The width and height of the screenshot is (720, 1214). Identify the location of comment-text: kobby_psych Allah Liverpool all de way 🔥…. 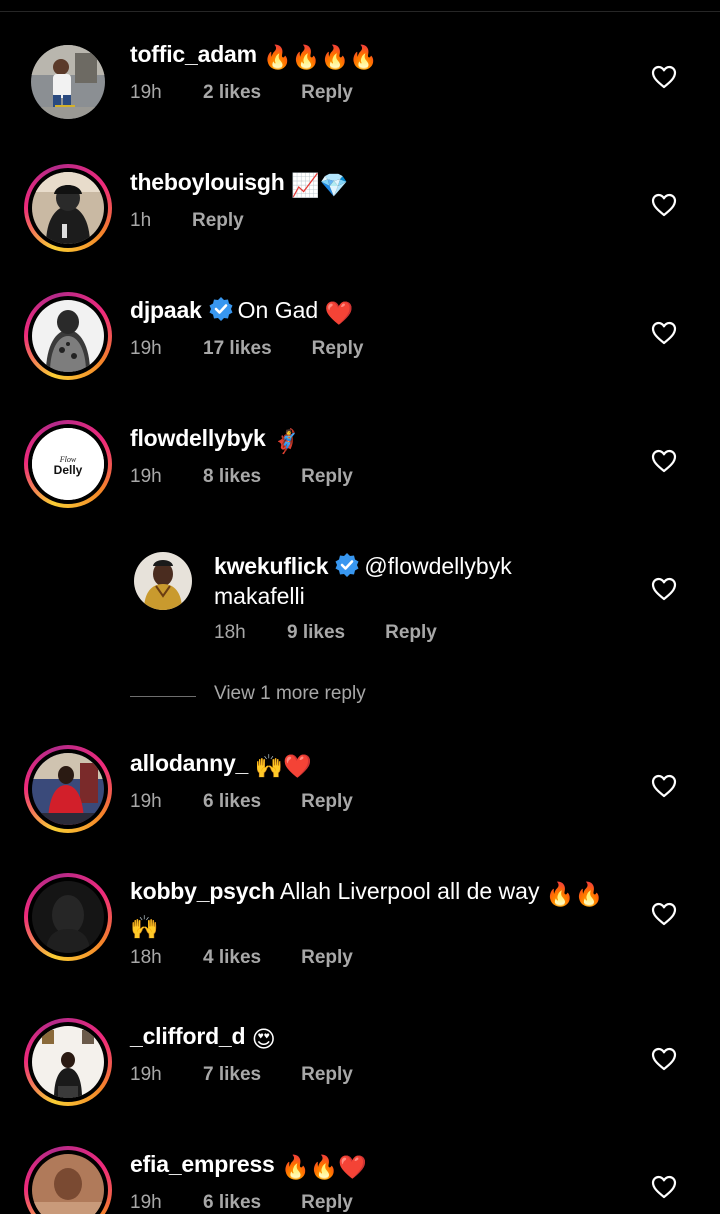
(370, 909).